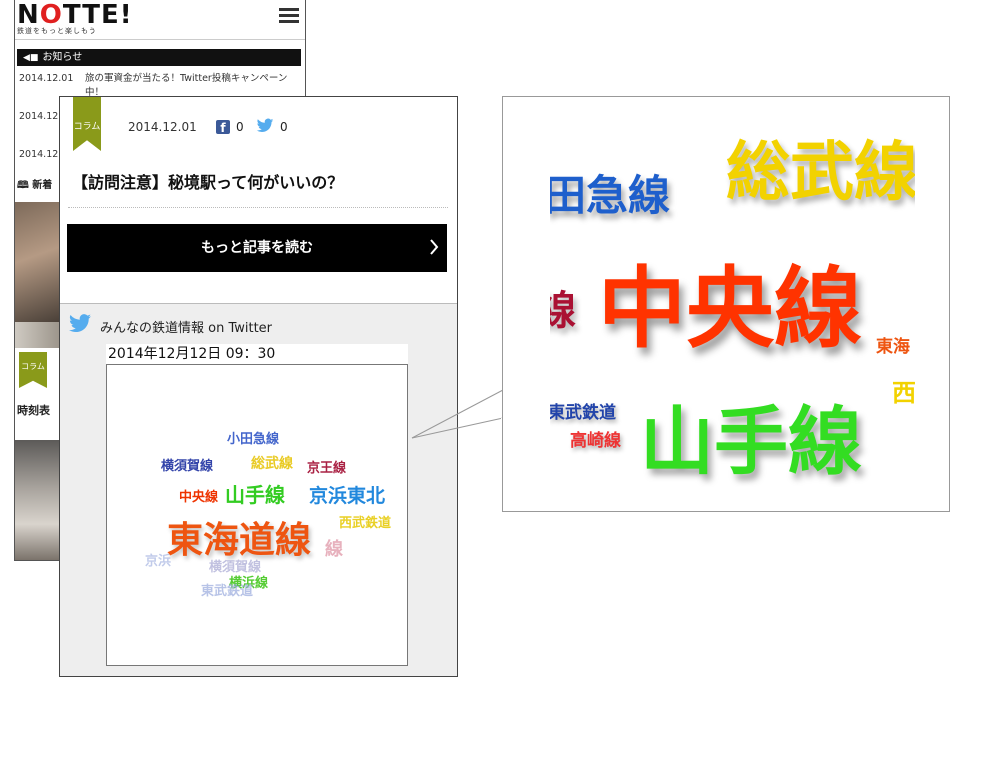  Describe the element at coordinates (893, 347) in the screenshot. I see `zoom-word: 東海` at that location.